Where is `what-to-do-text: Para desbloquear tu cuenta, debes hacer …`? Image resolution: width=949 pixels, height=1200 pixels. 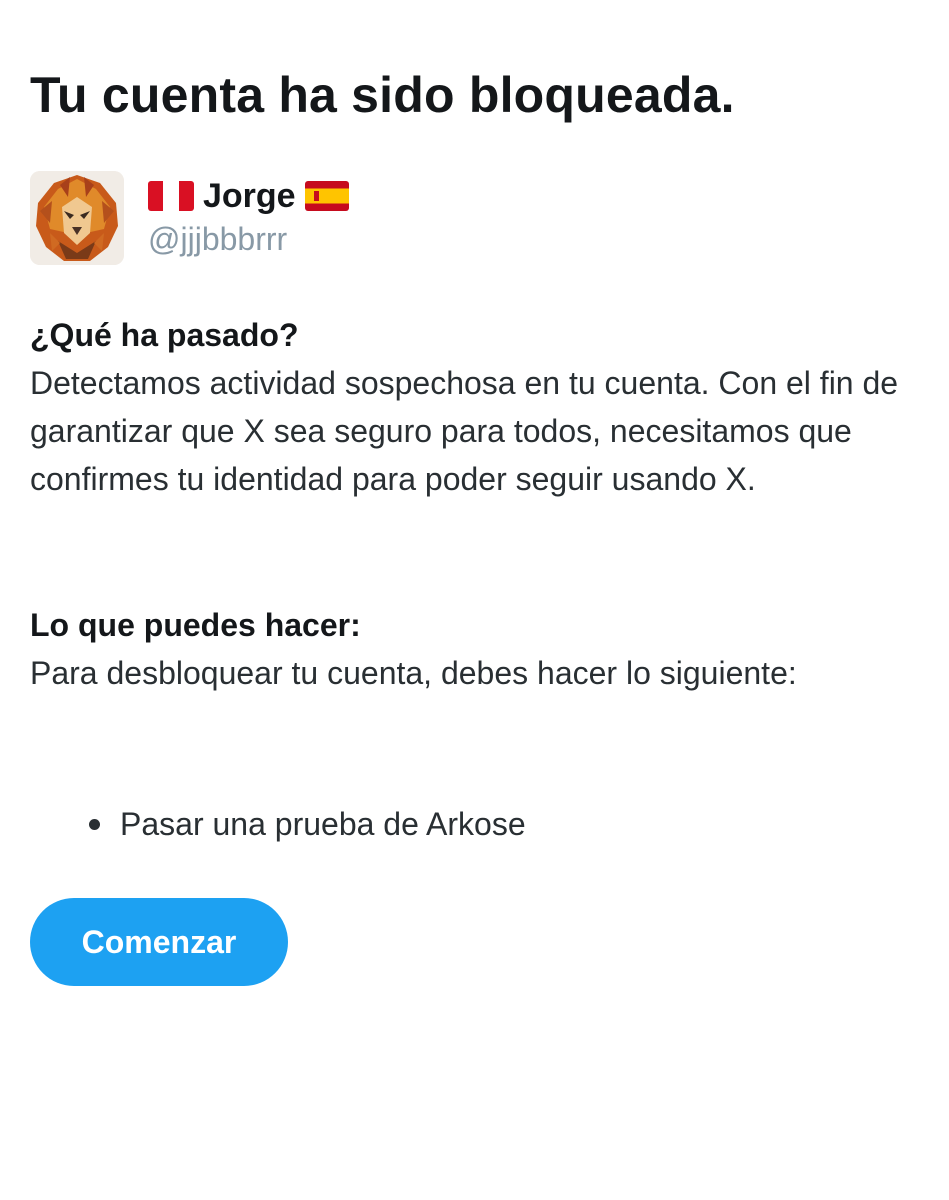
what-to-do-text: Para desbloquear tu cuenta, debes hacer … is located at coordinates (413, 673).